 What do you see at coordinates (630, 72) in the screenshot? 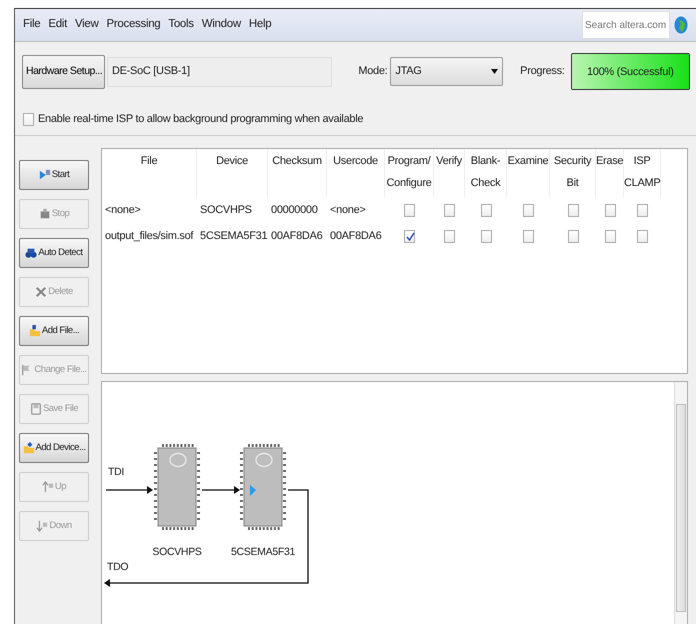
I see `progress-text: 100% (Successful)` at bounding box center [630, 72].